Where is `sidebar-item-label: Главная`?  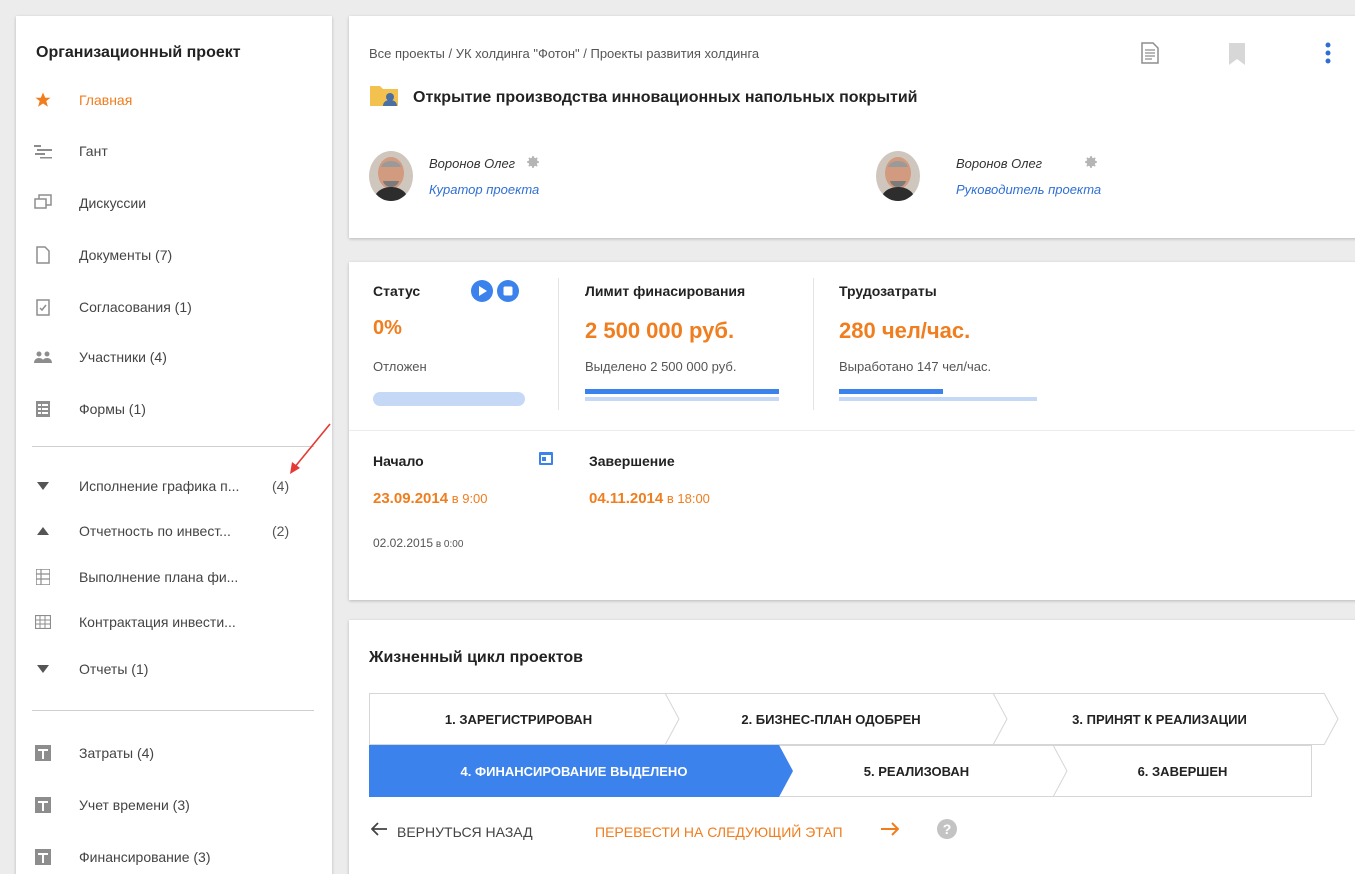 sidebar-item-label: Главная is located at coordinates (106, 100).